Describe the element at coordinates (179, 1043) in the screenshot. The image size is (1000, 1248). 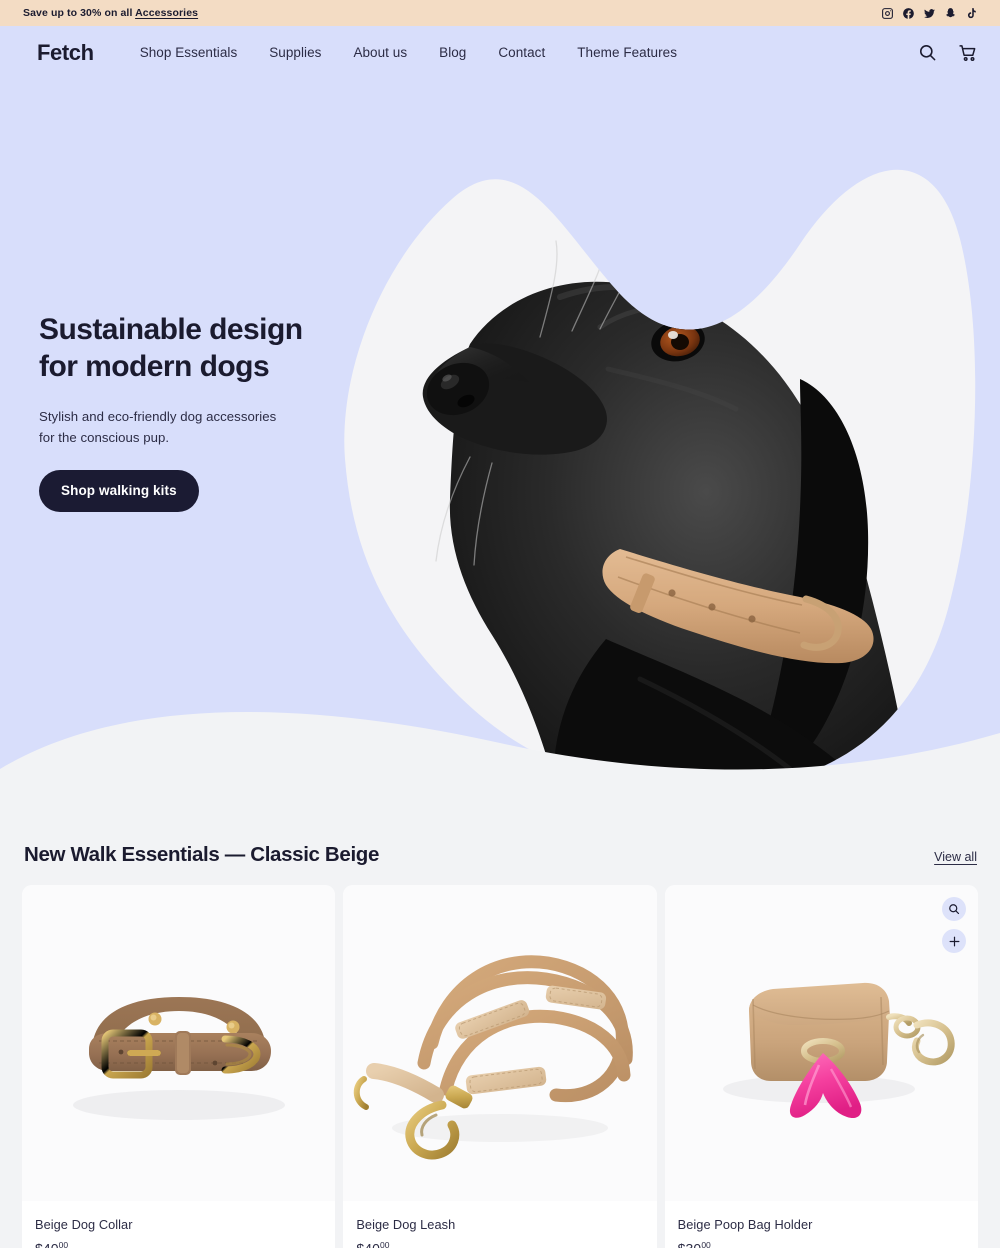
I see `product-image-collar` at that location.